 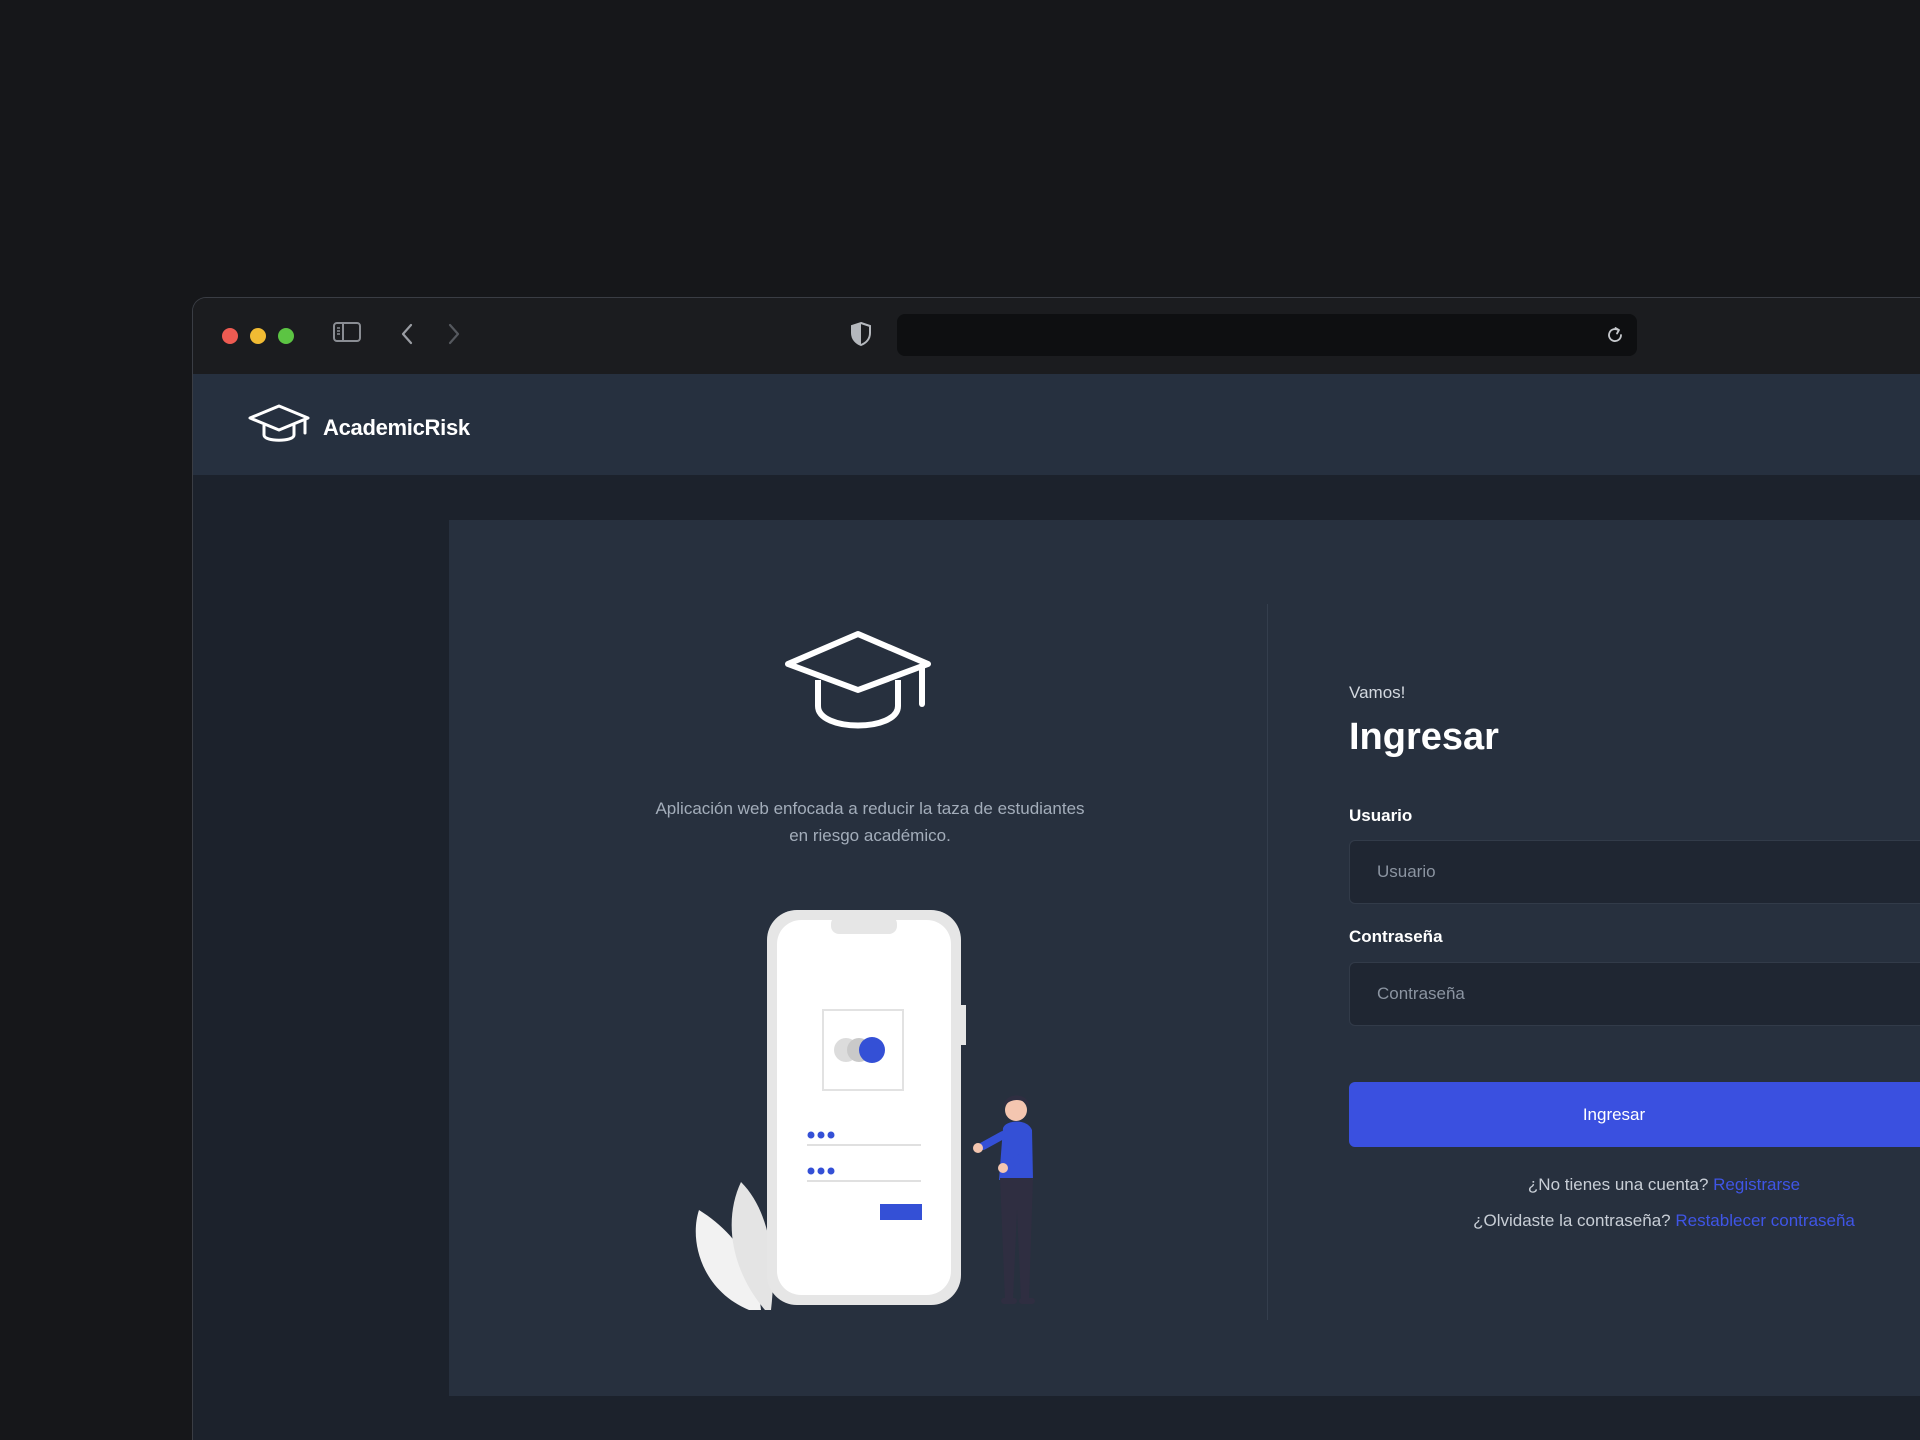 I want to click on shield-icon, so click(x=861, y=334).